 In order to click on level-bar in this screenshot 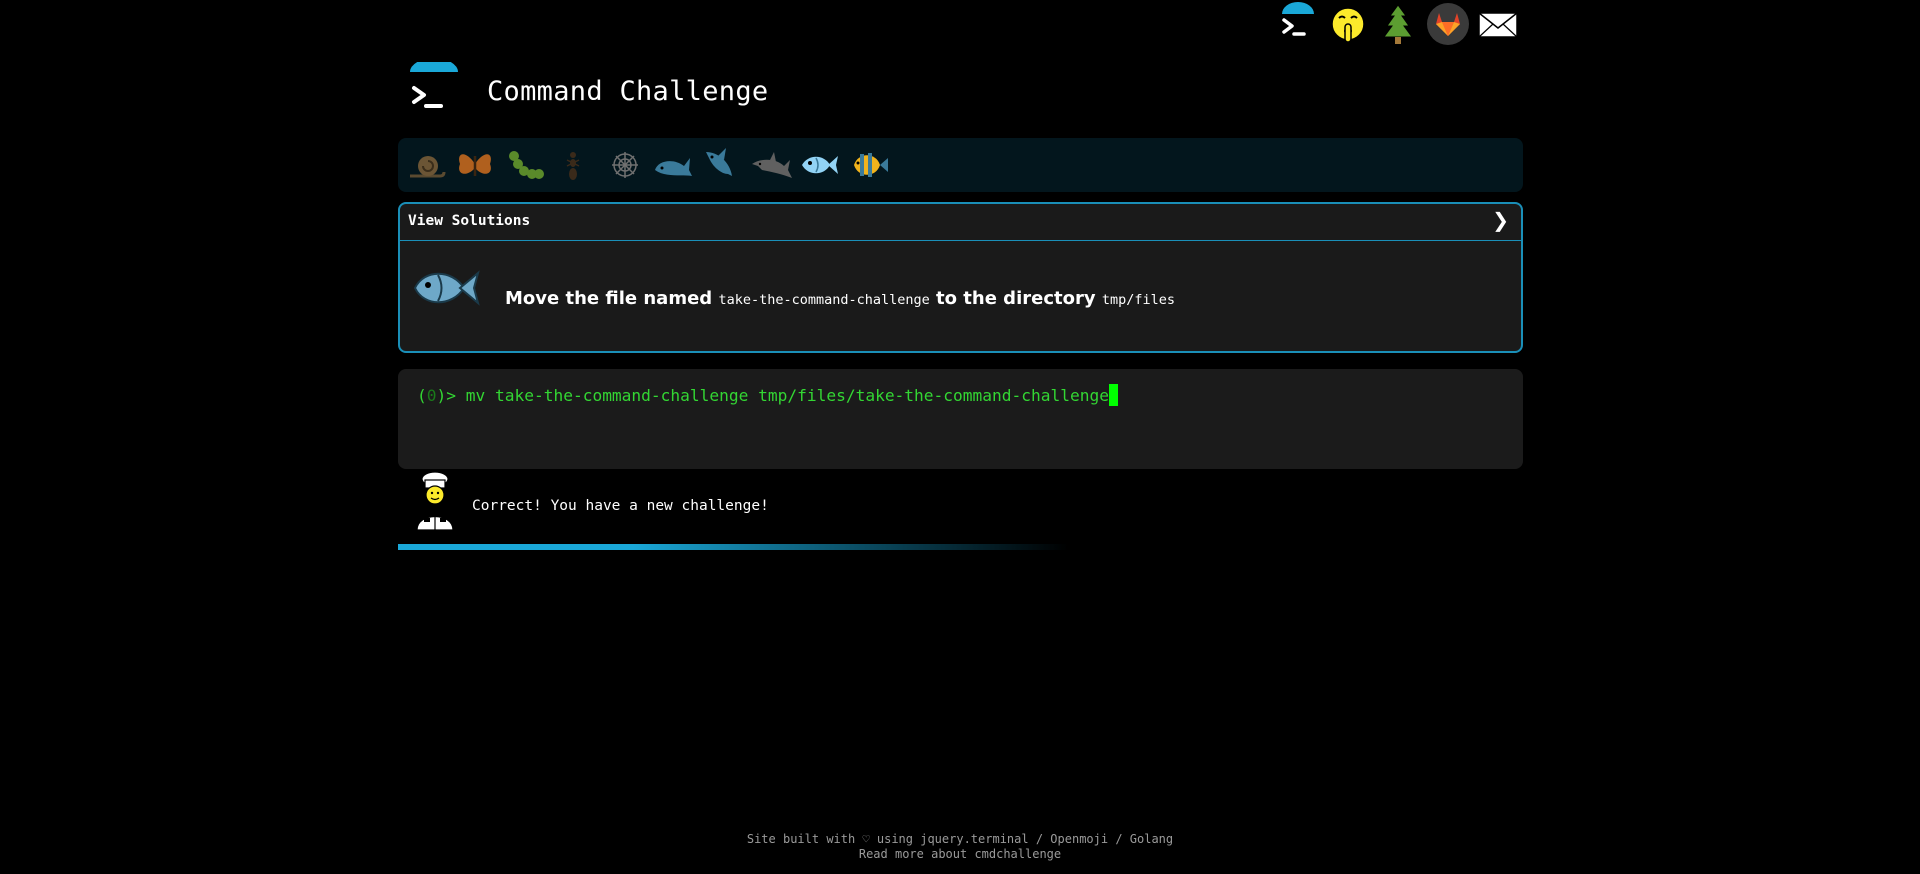, I will do `click(960, 165)`.